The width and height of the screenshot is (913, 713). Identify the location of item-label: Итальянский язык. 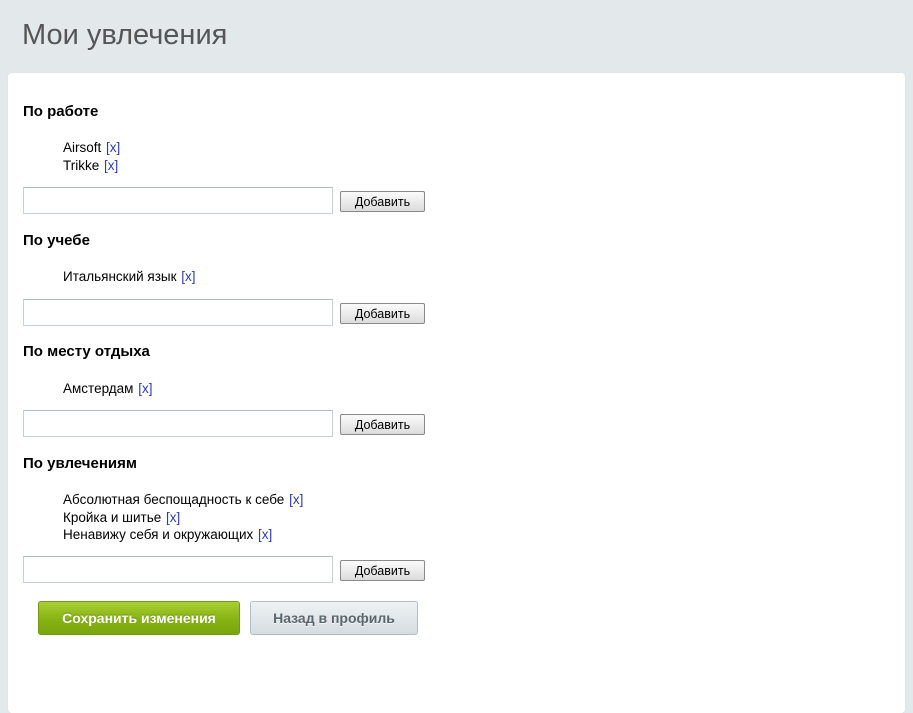
(120, 276).